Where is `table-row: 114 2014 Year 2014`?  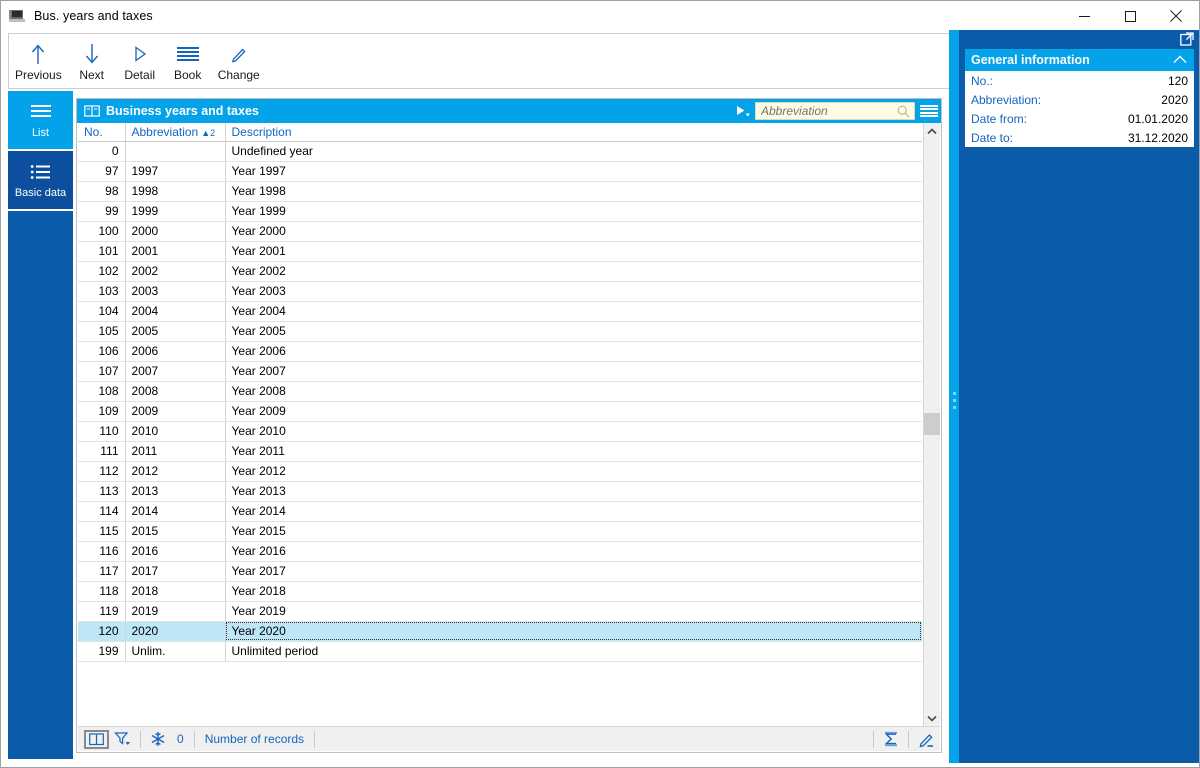 table-row: 114 2014 Year 2014 is located at coordinates (500, 511).